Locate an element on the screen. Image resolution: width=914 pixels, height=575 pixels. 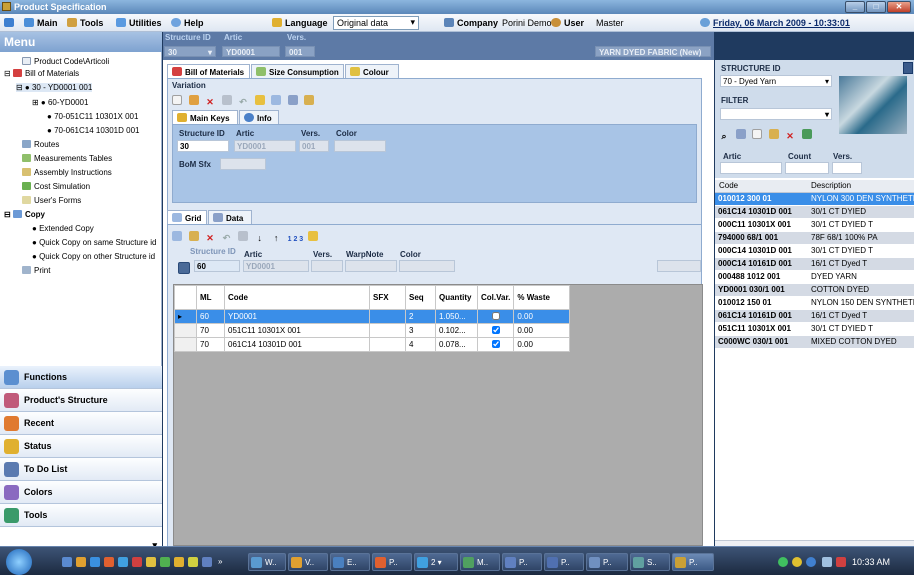
accordion-tools: Tools is located at coordinates (81, 515).